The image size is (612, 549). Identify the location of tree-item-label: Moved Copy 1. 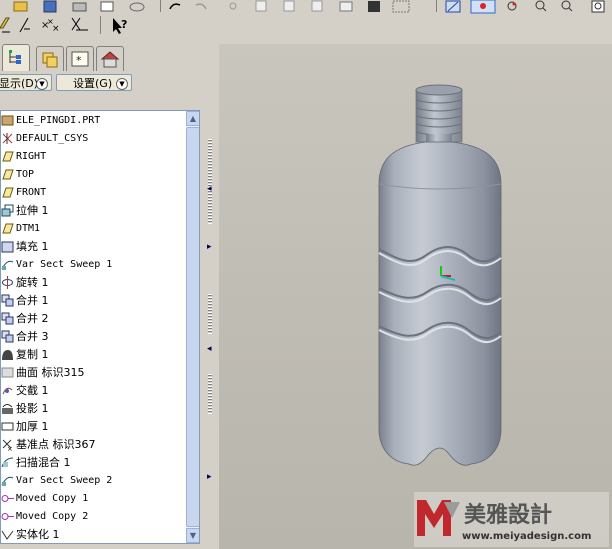
(52, 498).